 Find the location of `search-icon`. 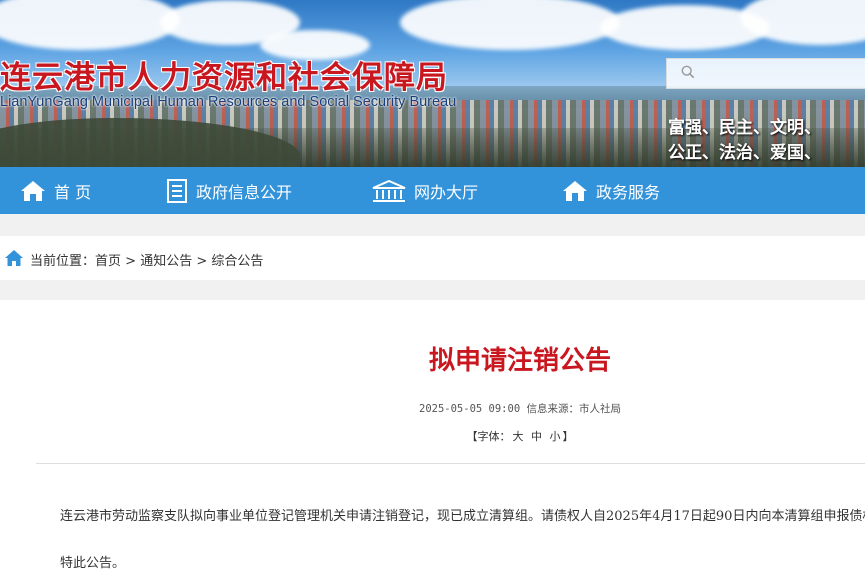

search-icon is located at coordinates (688, 72).